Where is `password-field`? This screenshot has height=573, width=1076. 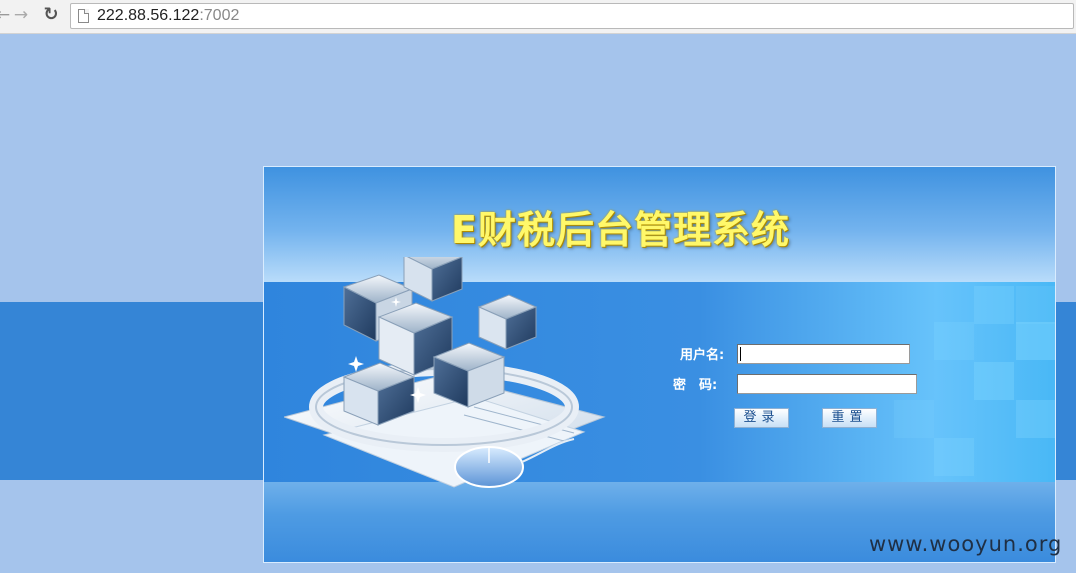
password-field is located at coordinates (827, 384).